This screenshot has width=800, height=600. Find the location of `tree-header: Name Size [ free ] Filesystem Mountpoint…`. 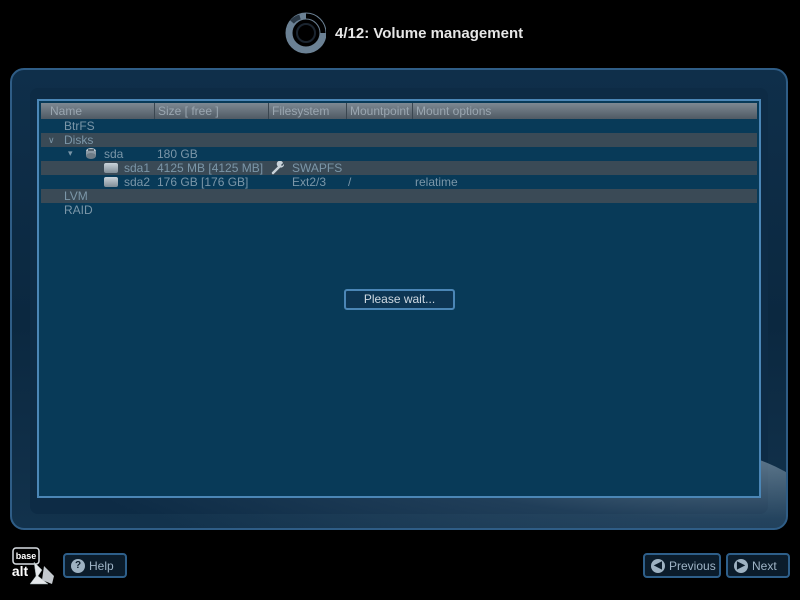

tree-header: Name Size [ free ] Filesystem Mountpoint… is located at coordinates (399, 111).